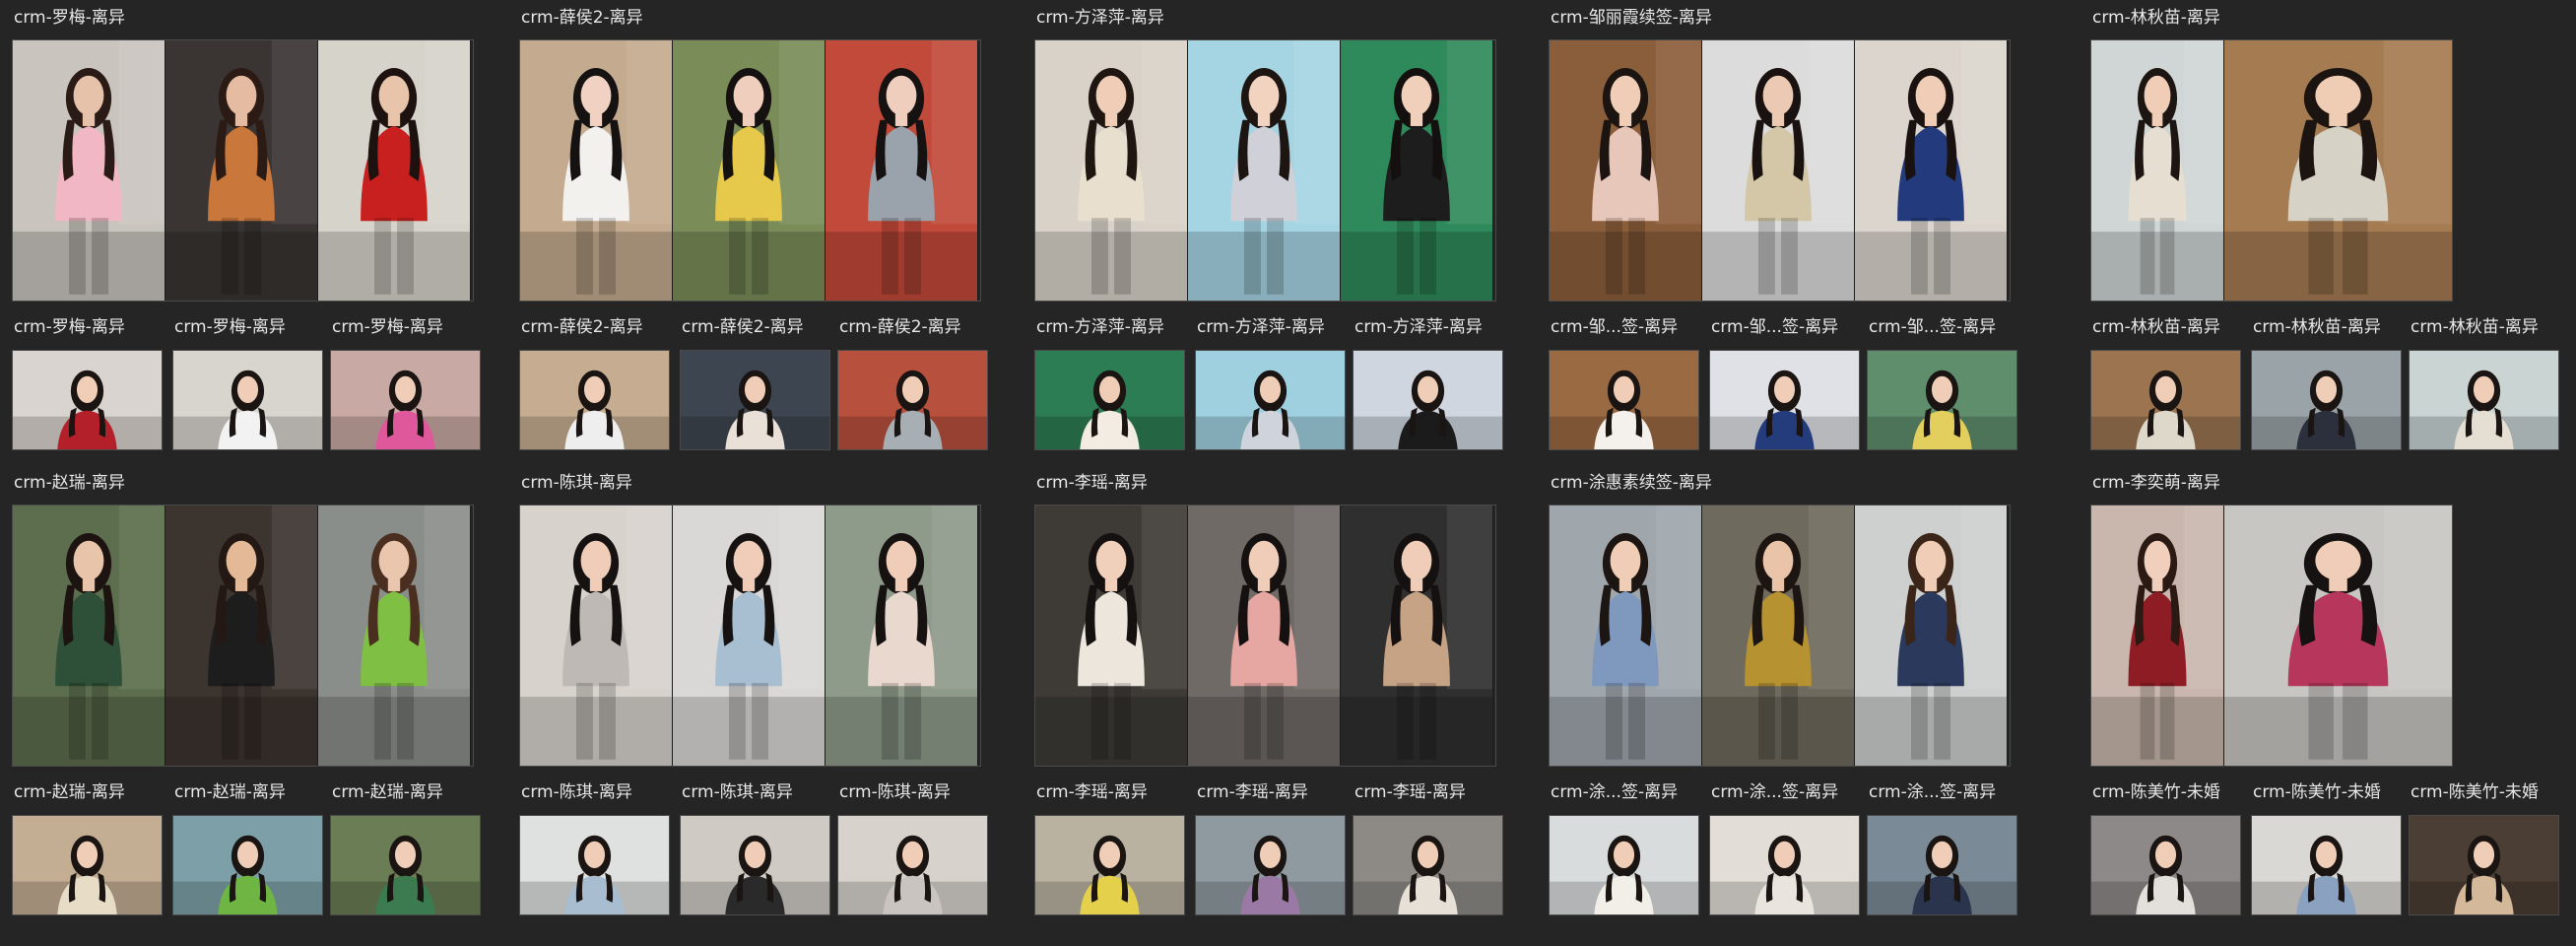 The height and width of the screenshot is (946, 2576). Describe the element at coordinates (246, 483) in the screenshot. I see `collage-title: crm-赵瑞-离异` at that location.